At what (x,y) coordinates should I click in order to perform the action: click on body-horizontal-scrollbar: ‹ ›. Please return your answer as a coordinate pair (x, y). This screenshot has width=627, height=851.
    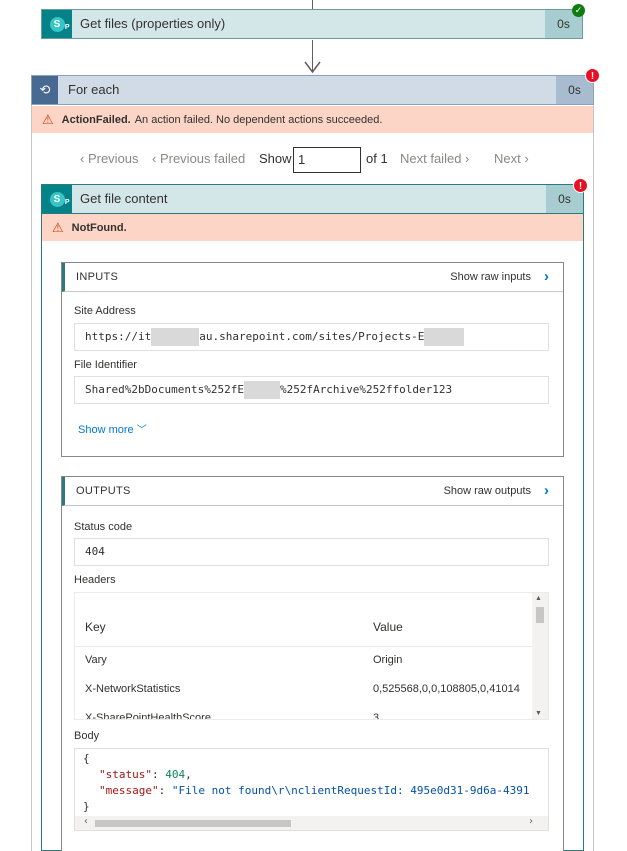
    Looking at the image, I should click on (311, 823).